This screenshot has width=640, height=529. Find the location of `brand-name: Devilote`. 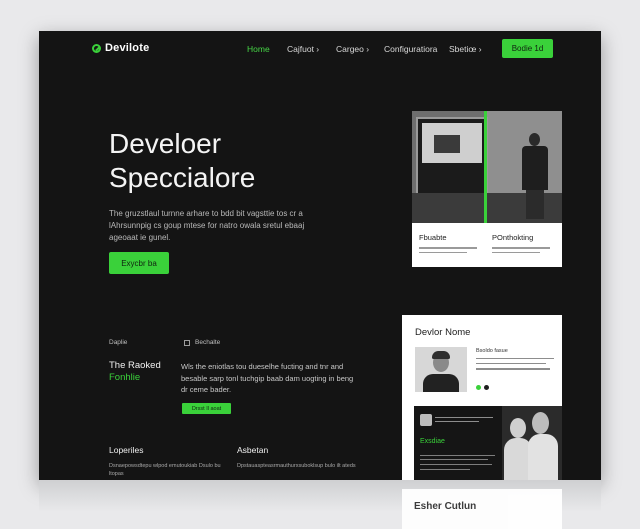

brand-name: Devilote is located at coordinates (127, 48).